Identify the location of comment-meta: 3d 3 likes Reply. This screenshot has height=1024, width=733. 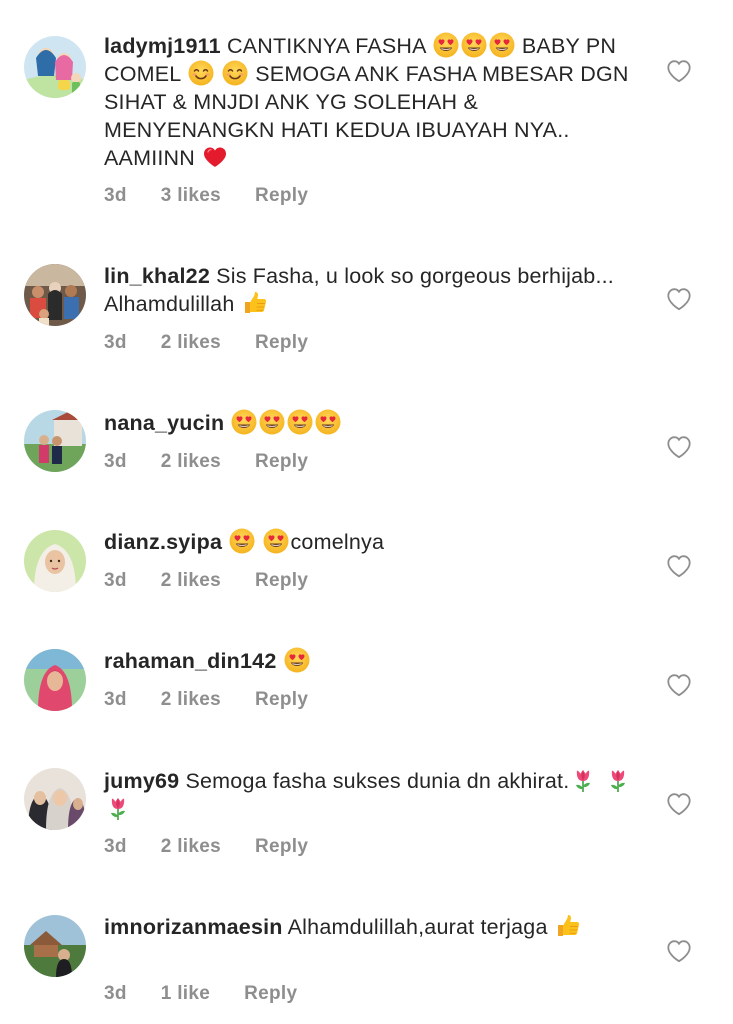
(223, 196).